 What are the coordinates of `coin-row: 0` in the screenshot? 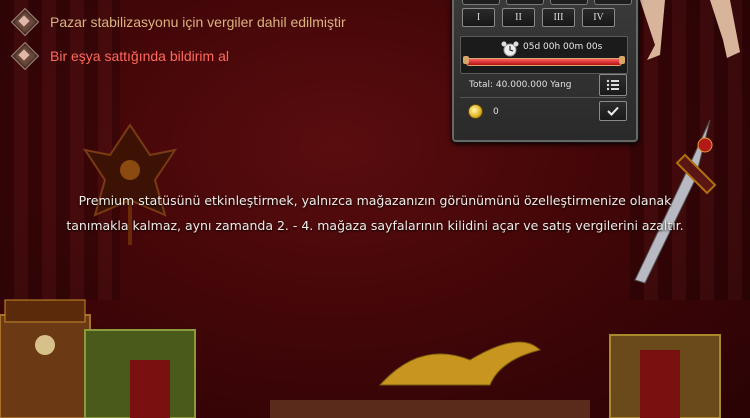 It's located at (543, 111).